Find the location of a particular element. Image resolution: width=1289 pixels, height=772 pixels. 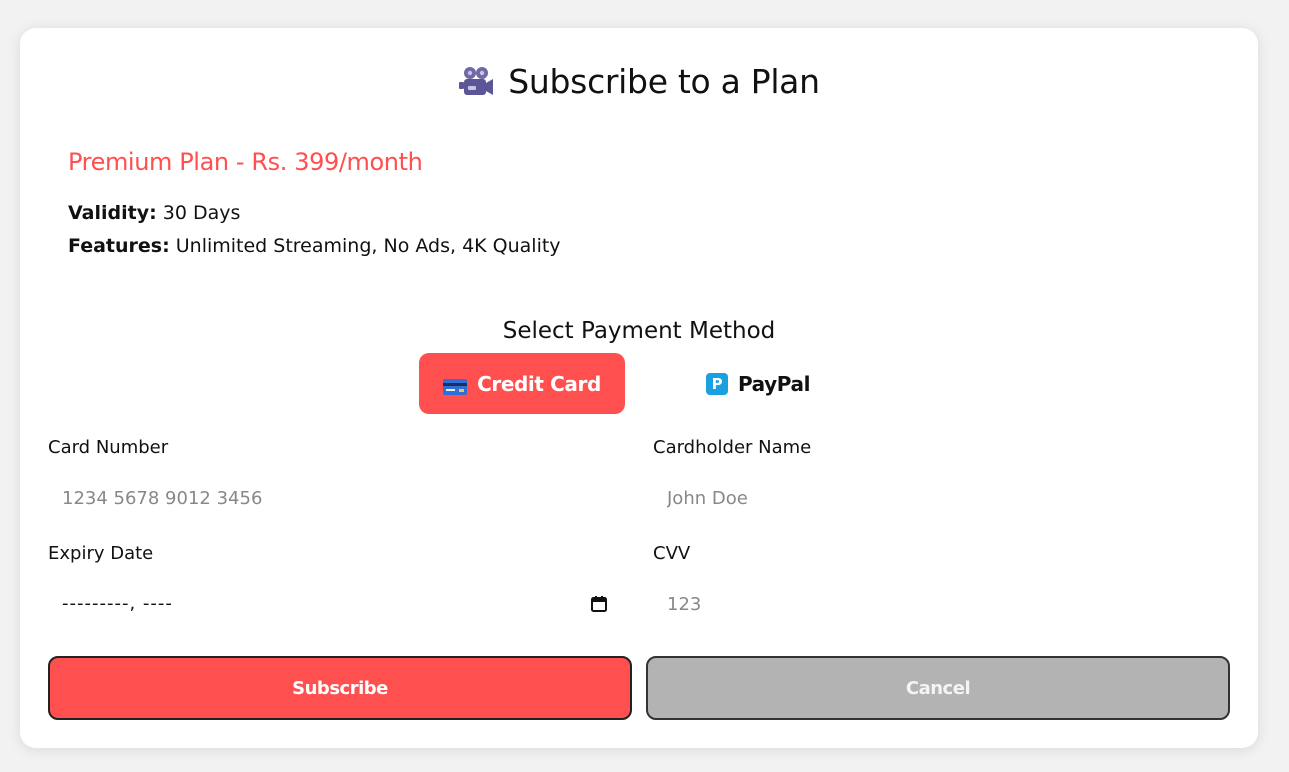

paypal-icon: P is located at coordinates (716, 383).